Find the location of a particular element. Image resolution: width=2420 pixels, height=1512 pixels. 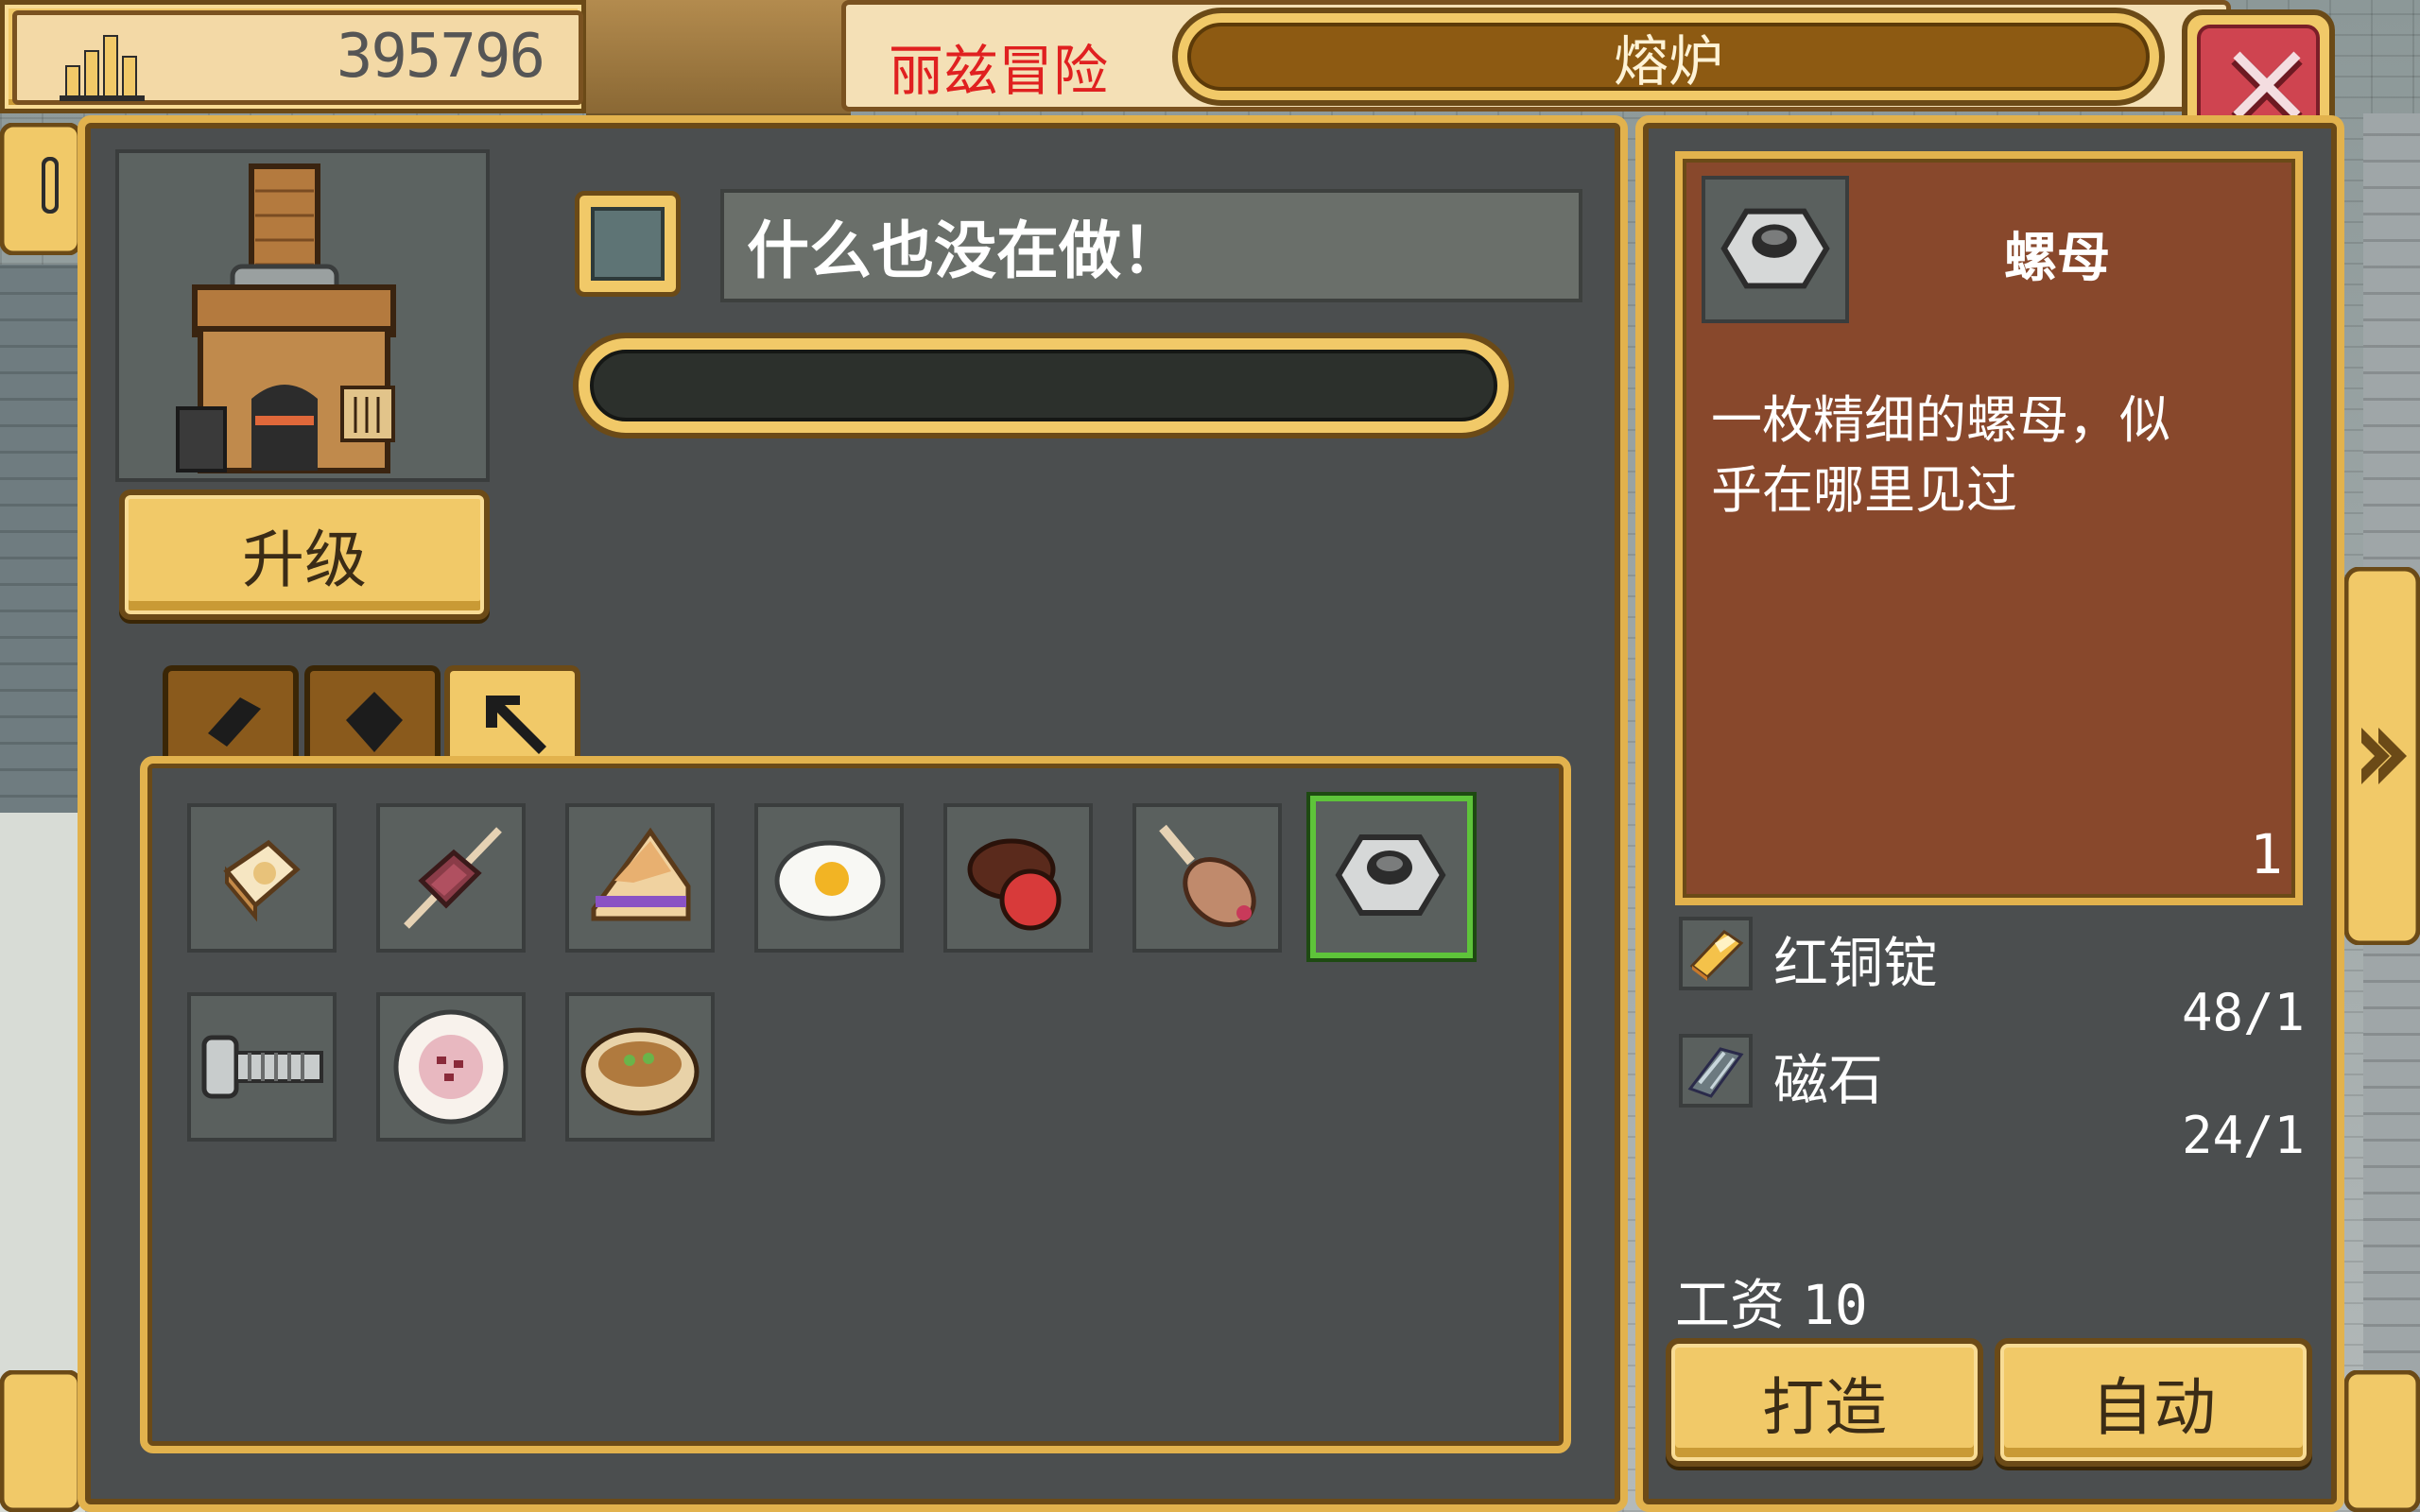

item-description: 一枚精细的螺母，似 乎在哪里见过 is located at coordinates (1990, 455).